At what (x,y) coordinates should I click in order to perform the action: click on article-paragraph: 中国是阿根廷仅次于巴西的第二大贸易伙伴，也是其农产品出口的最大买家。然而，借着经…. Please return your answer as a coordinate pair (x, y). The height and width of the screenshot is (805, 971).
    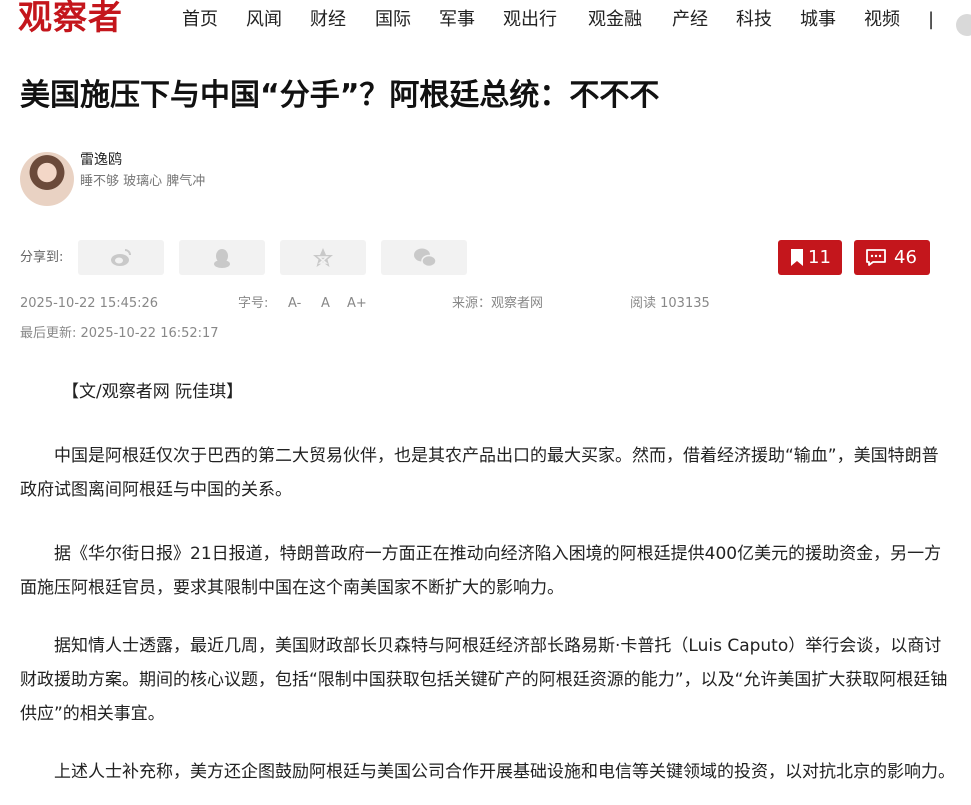
    Looking at the image, I should click on (479, 473).